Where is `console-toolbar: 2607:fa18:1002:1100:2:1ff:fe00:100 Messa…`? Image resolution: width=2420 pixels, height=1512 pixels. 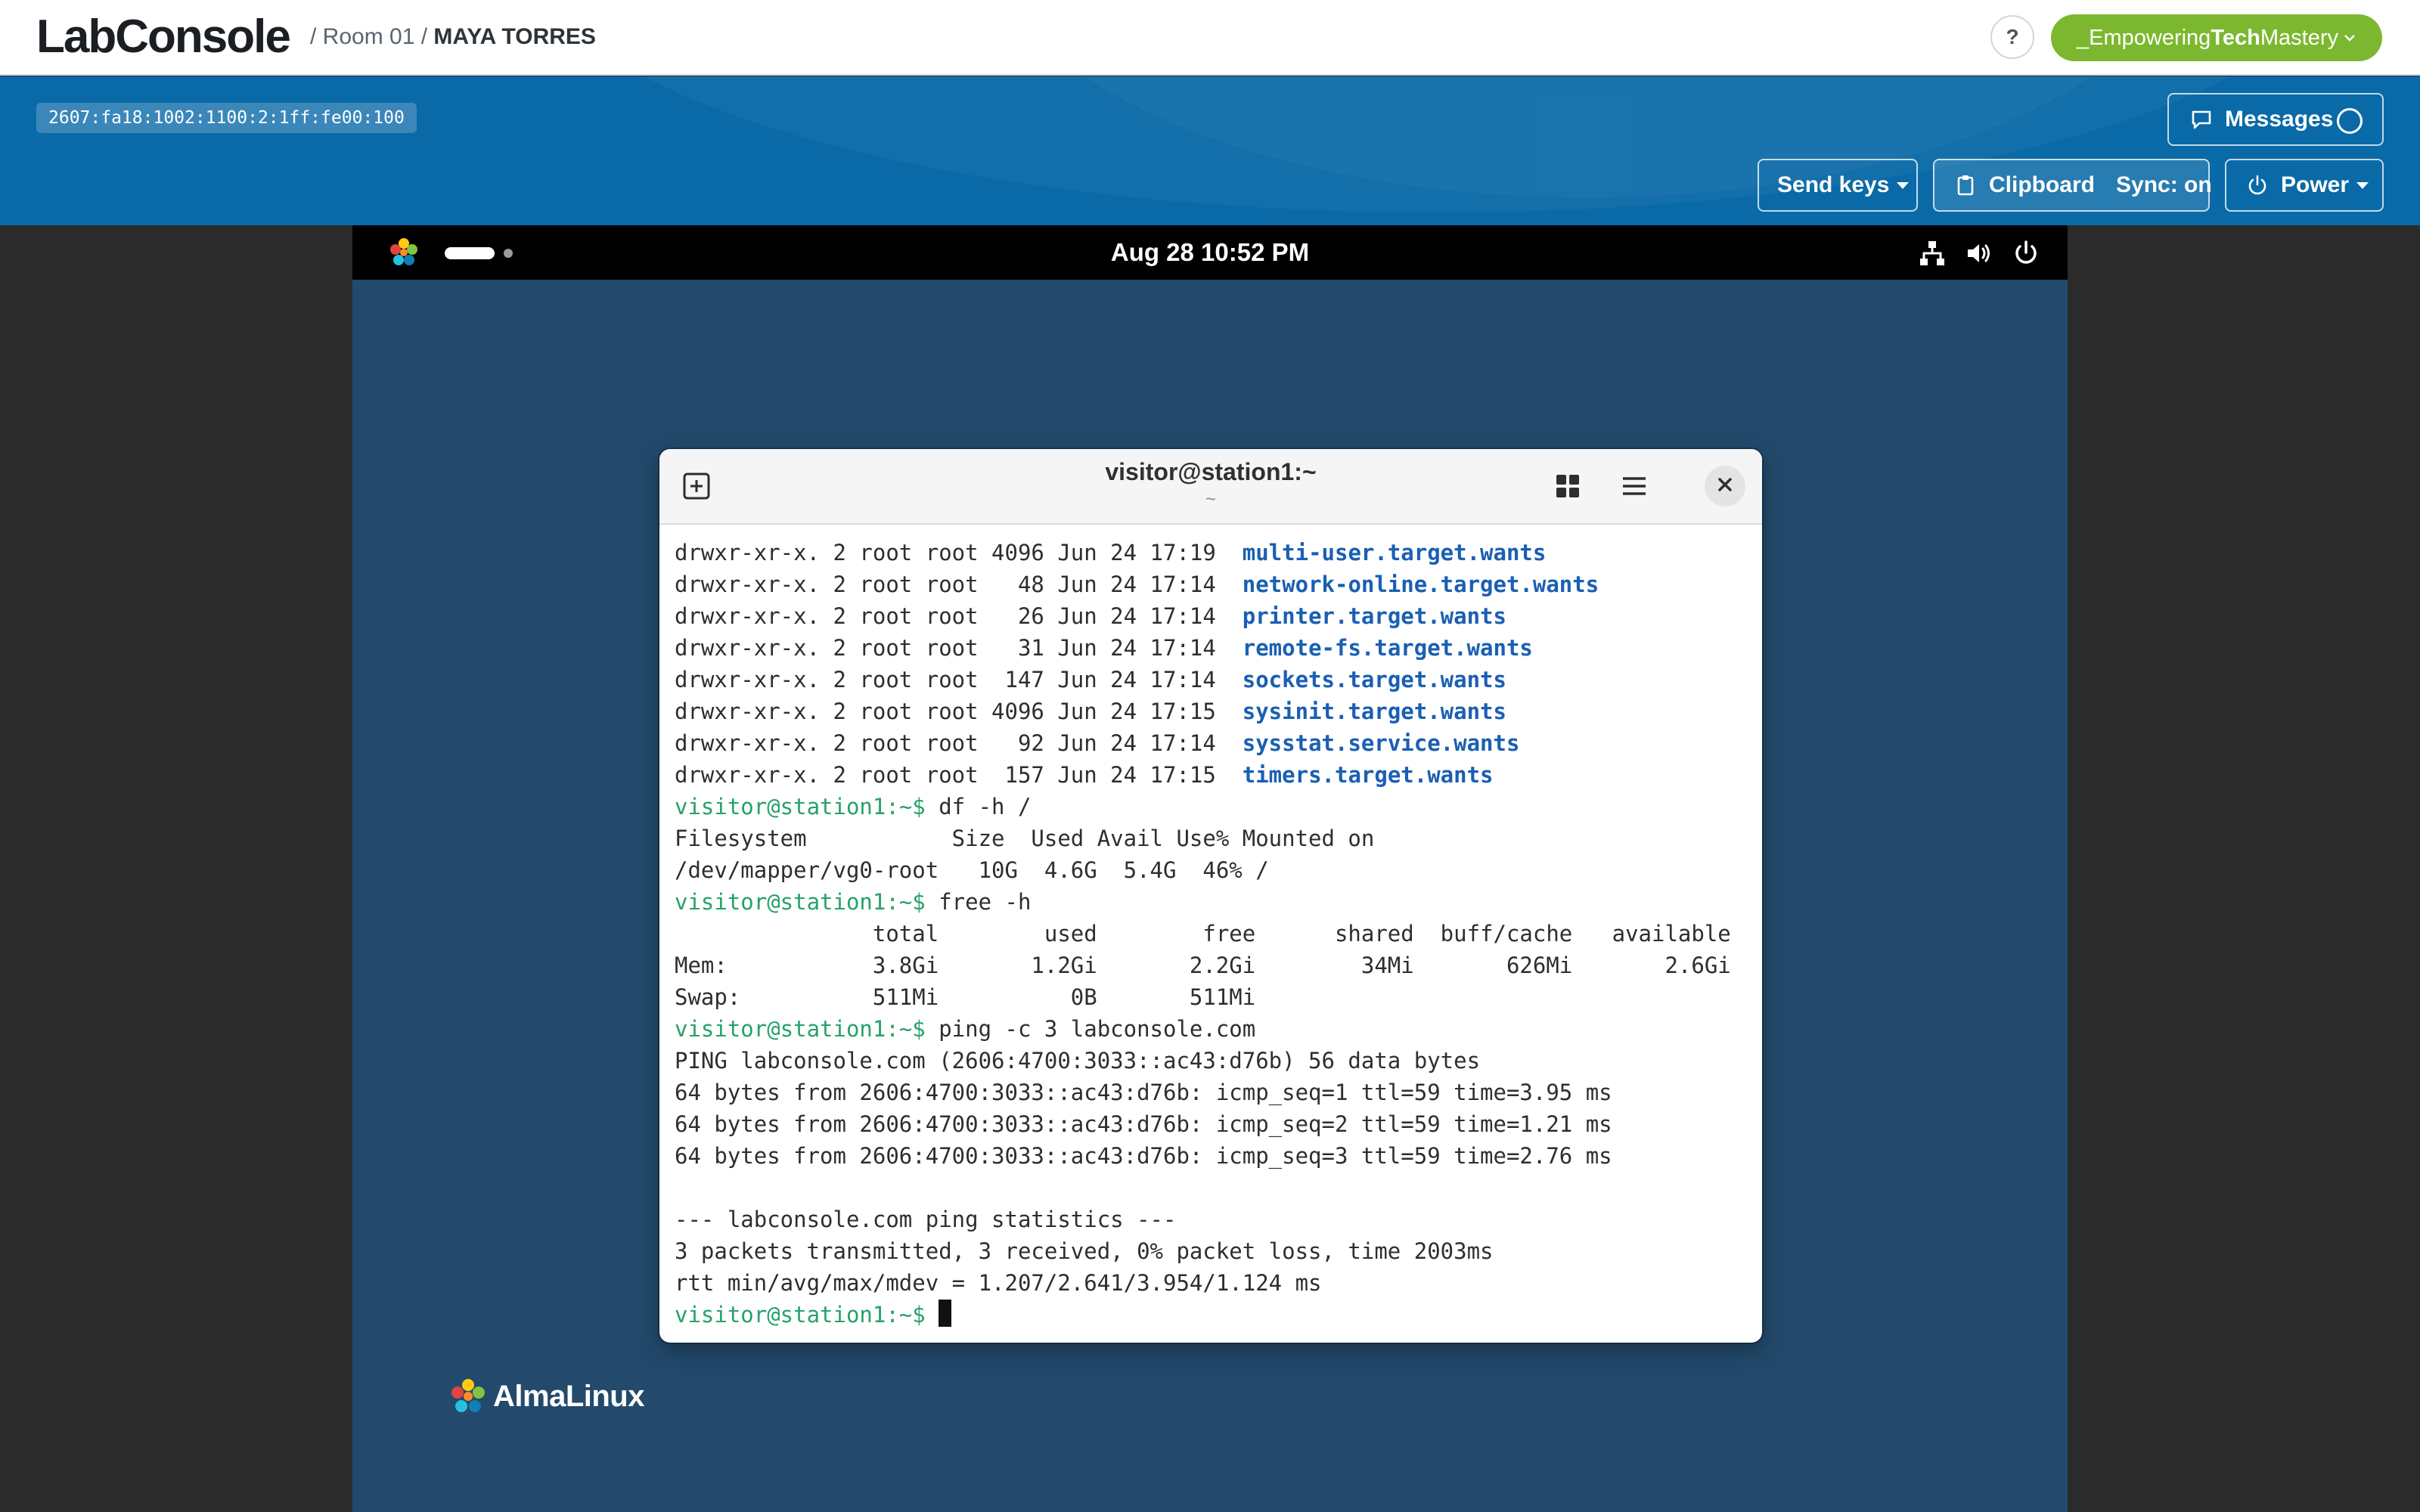
console-toolbar: 2607:fa18:1002:1100:2:1ff:fe00:100 Messa… is located at coordinates (1210, 150).